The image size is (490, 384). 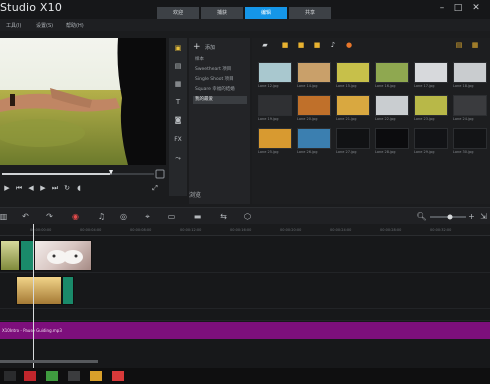 I want to click on go-to-end-icon: ⏭, so click(x=55, y=188).